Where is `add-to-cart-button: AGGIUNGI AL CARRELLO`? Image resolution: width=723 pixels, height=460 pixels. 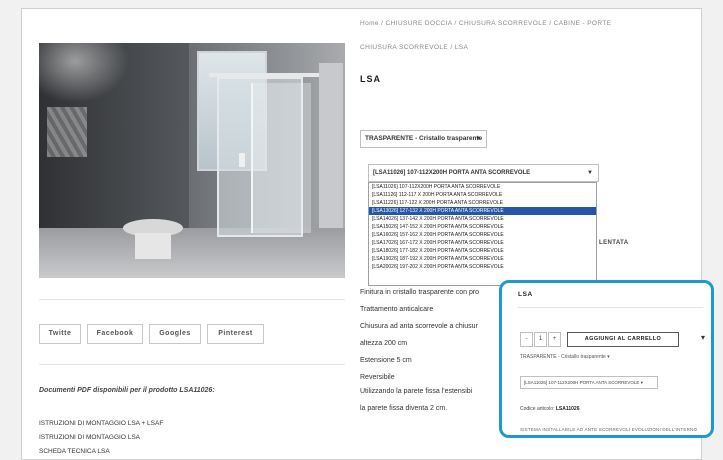 add-to-cart-button: AGGIUNGI AL CARRELLO is located at coordinates (623, 339).